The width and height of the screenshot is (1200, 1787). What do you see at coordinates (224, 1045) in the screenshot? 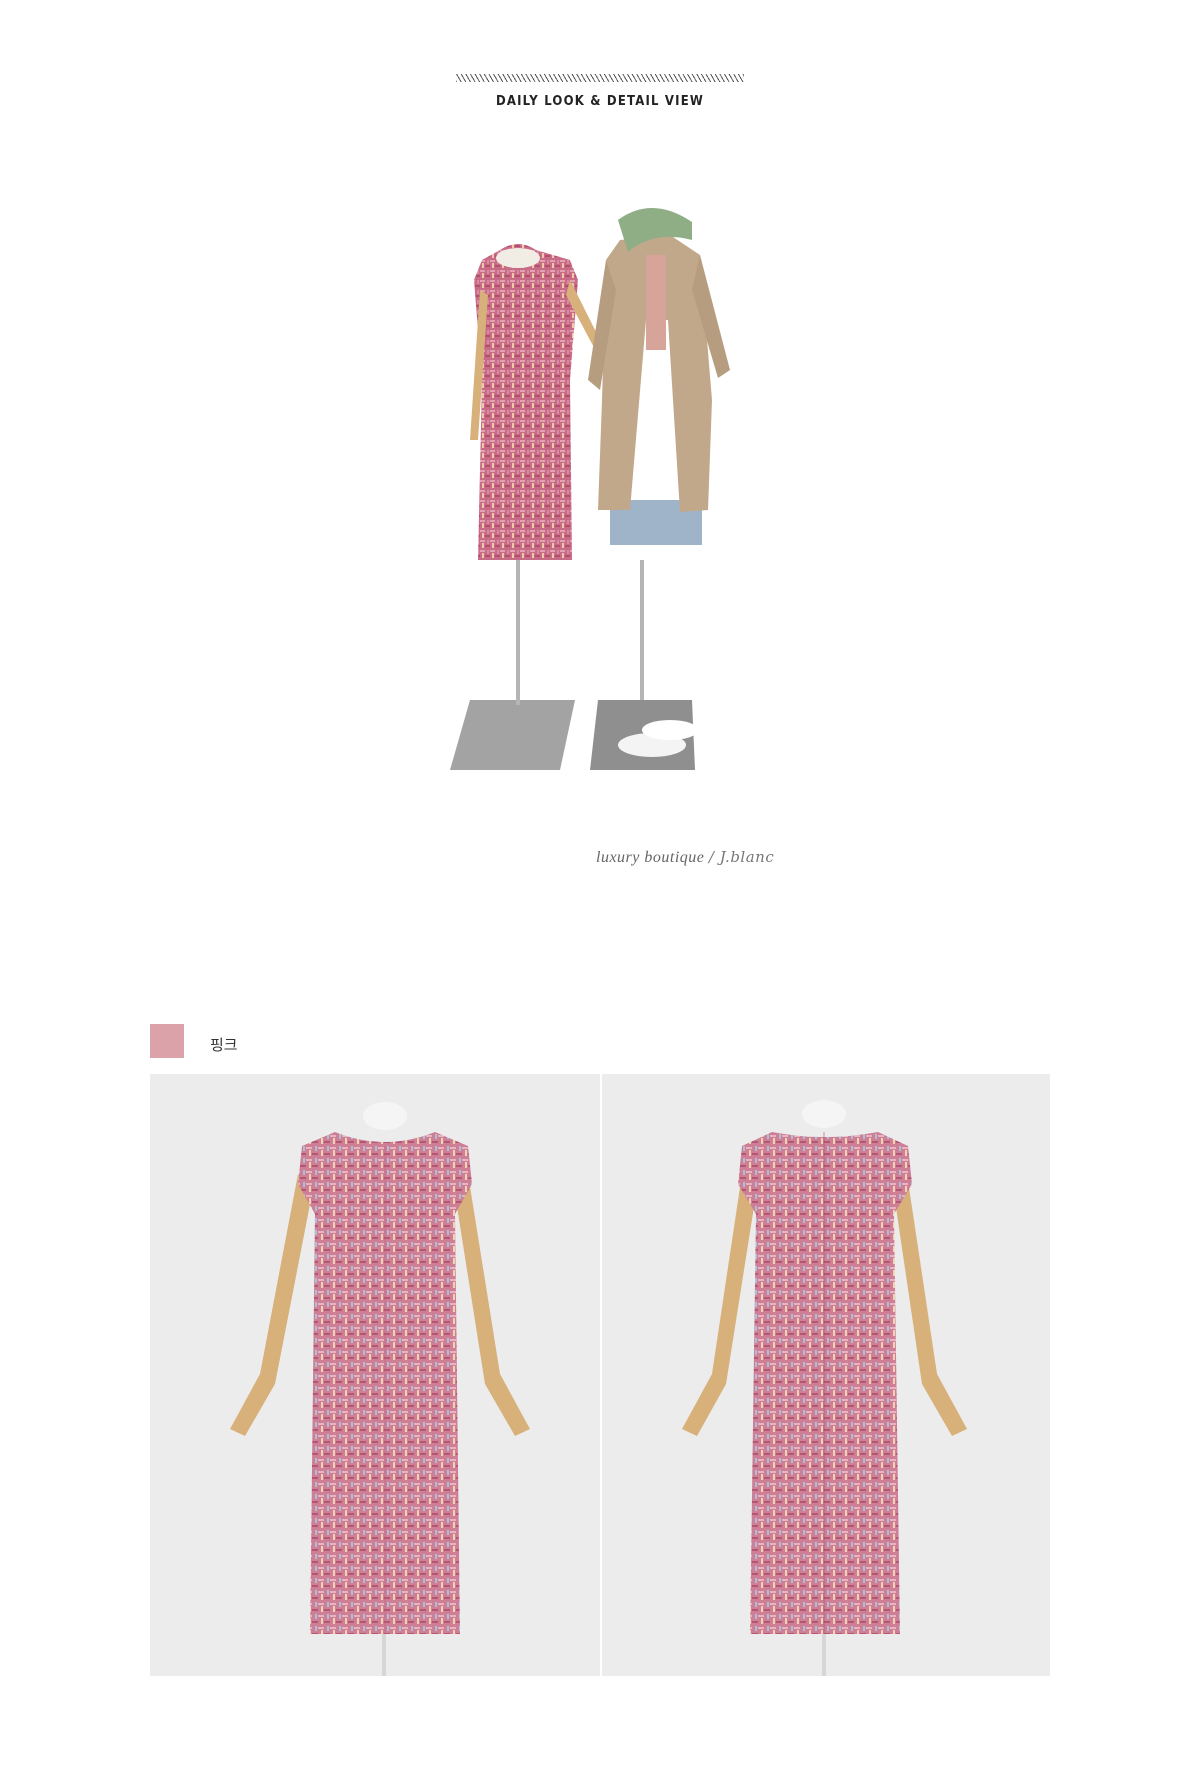
I see `color-name-label: 핑크` at bounding box center [224, 1045].